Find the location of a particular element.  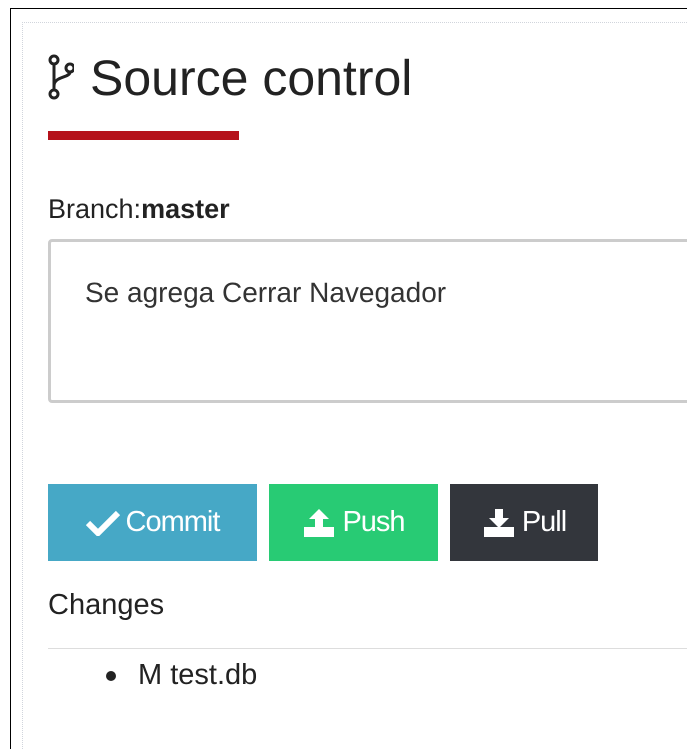

panel-title: Source control is located at coordinates (251, 78).